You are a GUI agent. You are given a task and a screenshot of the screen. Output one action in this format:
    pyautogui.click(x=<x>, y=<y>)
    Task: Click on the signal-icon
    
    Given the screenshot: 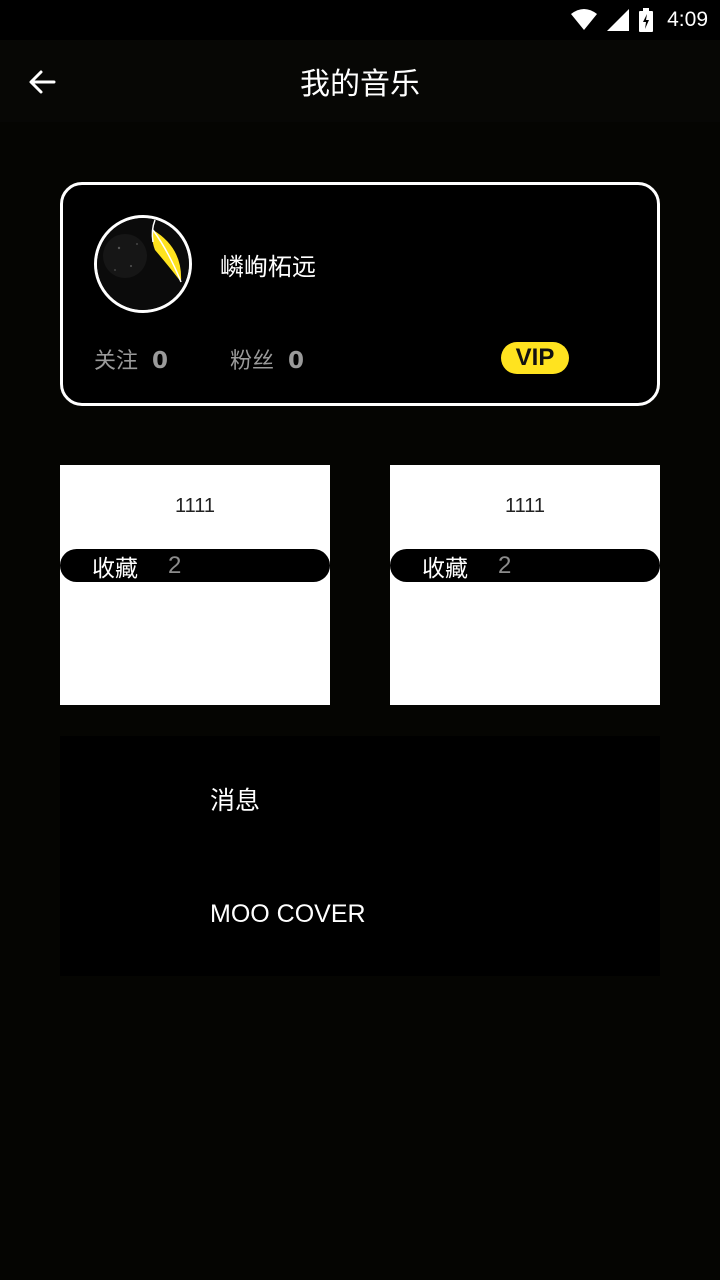 What is the action you would take?
    pyautogui.click(x=618, y=20)
    